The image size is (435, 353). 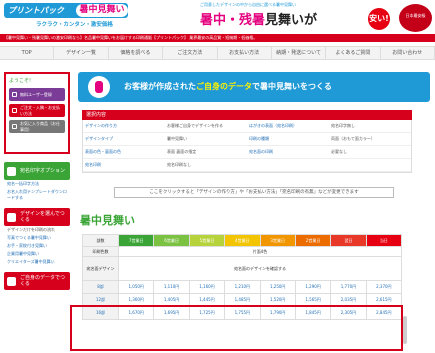 What do you see at coordinates (37, 238) in the screenshot?
I see `design-link-1: 写真でつくる暑中見舞い` at bounding box center [37, 238].